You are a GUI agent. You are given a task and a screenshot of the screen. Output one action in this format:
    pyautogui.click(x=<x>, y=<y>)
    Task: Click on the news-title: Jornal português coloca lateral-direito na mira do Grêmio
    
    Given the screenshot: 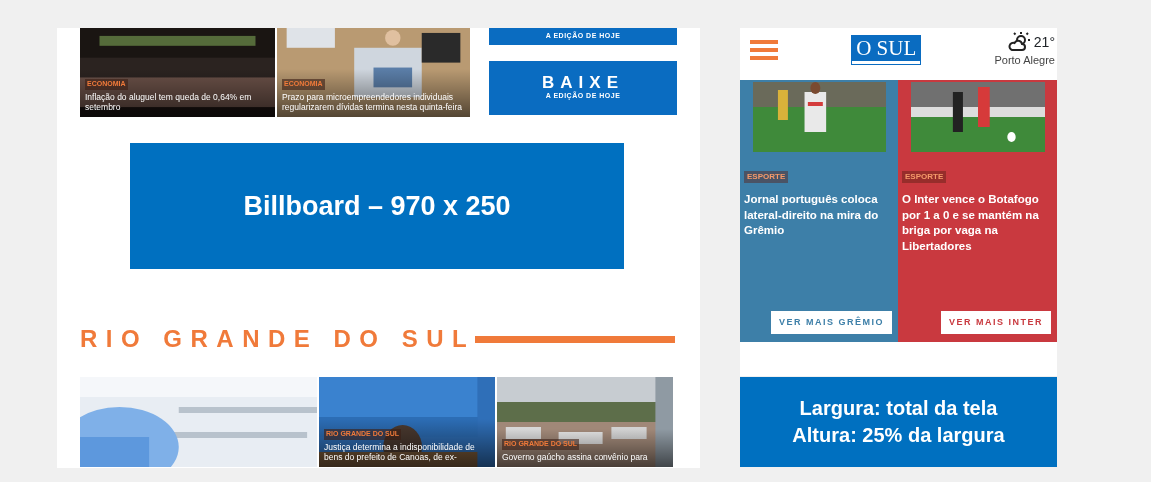 What is the action you would take?
    pyautogui.click(x=812, y=215)
    